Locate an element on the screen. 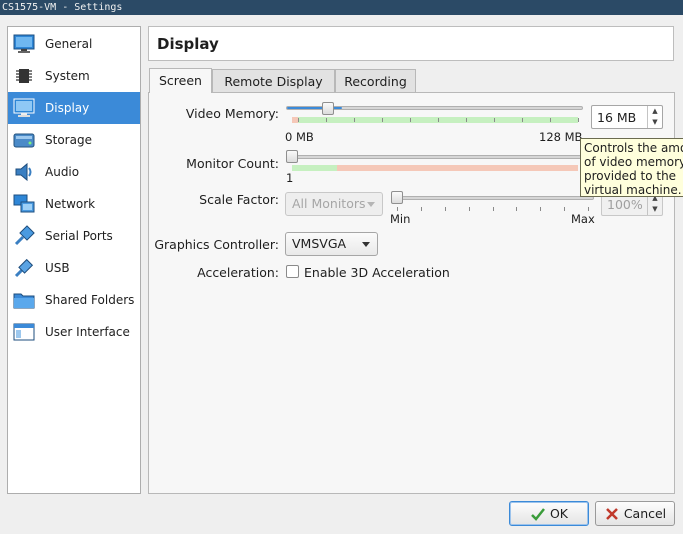 The image size is (683, 534). tab-recording-label: Recording is located at coordinates (375, 81).